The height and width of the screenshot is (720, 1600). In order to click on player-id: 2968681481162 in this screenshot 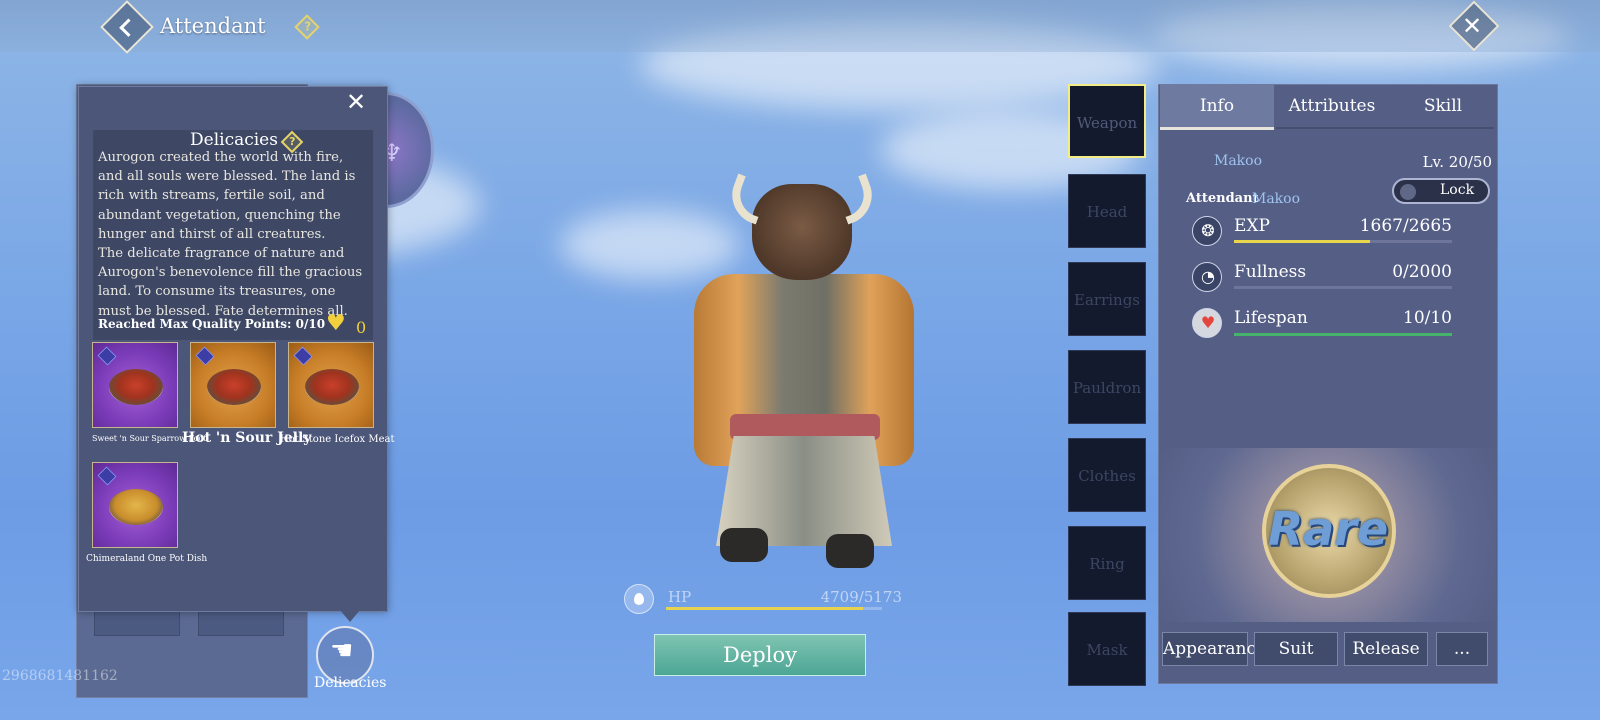, I will do `click(60, 676)`.